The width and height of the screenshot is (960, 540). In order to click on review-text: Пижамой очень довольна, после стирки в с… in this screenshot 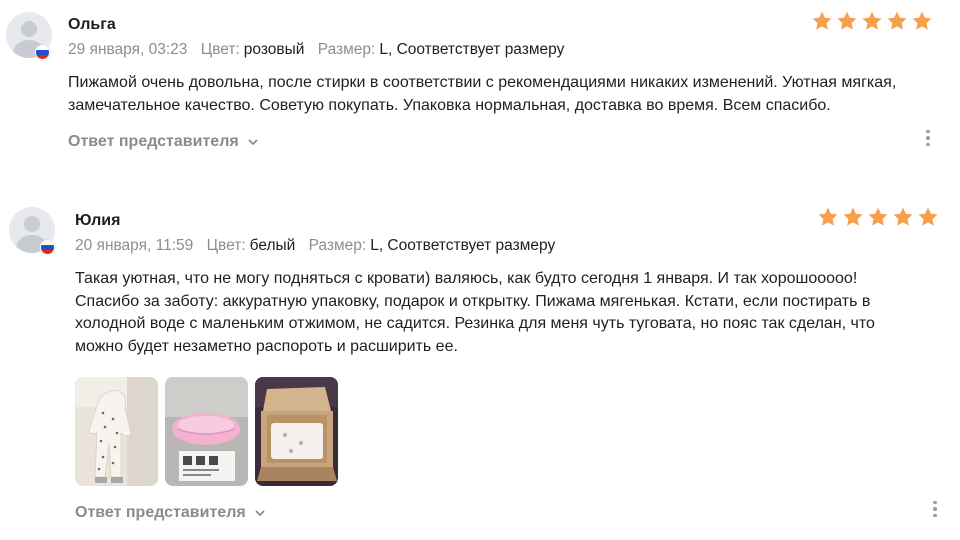, I will do `click(482, 94)`.